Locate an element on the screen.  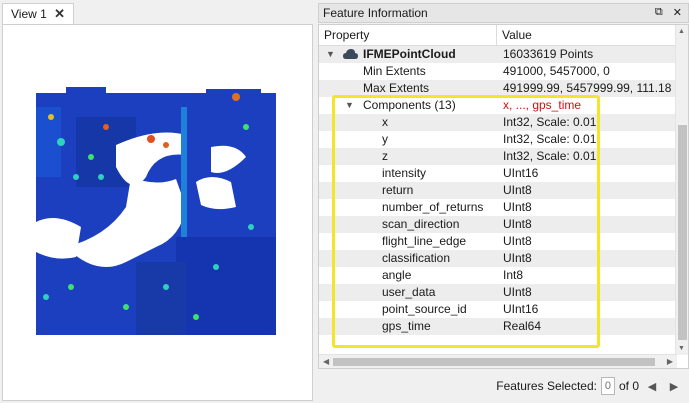
table-row: y Int32, Scale: 0.01 is located at coordinates (498, 139).